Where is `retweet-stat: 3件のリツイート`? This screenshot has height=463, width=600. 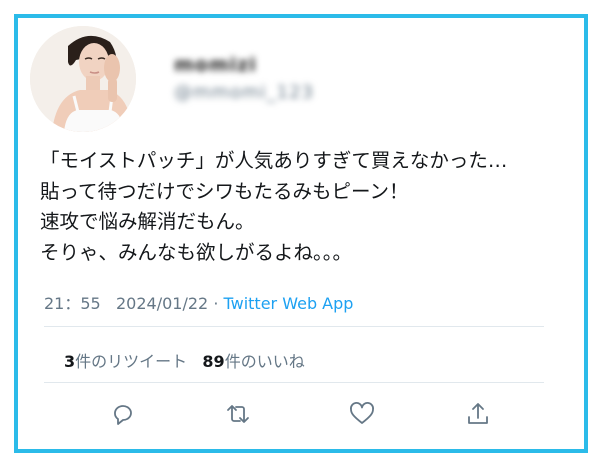 retweet-stat: 3件のリツイート is located at coordinates (125, 361).